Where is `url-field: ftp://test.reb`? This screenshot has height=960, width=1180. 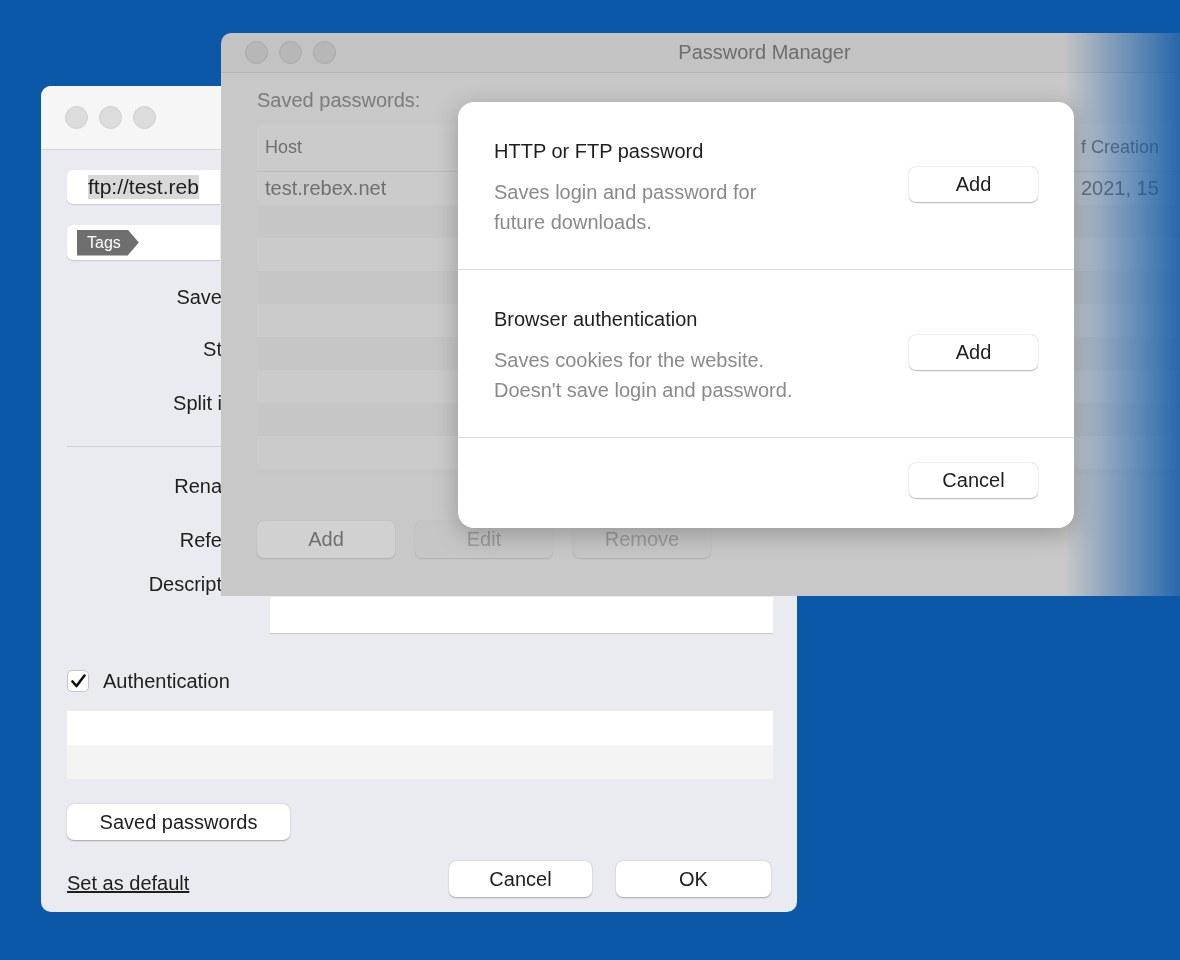 url-field: ftp://test.reb is located at coordinates (143, 187).